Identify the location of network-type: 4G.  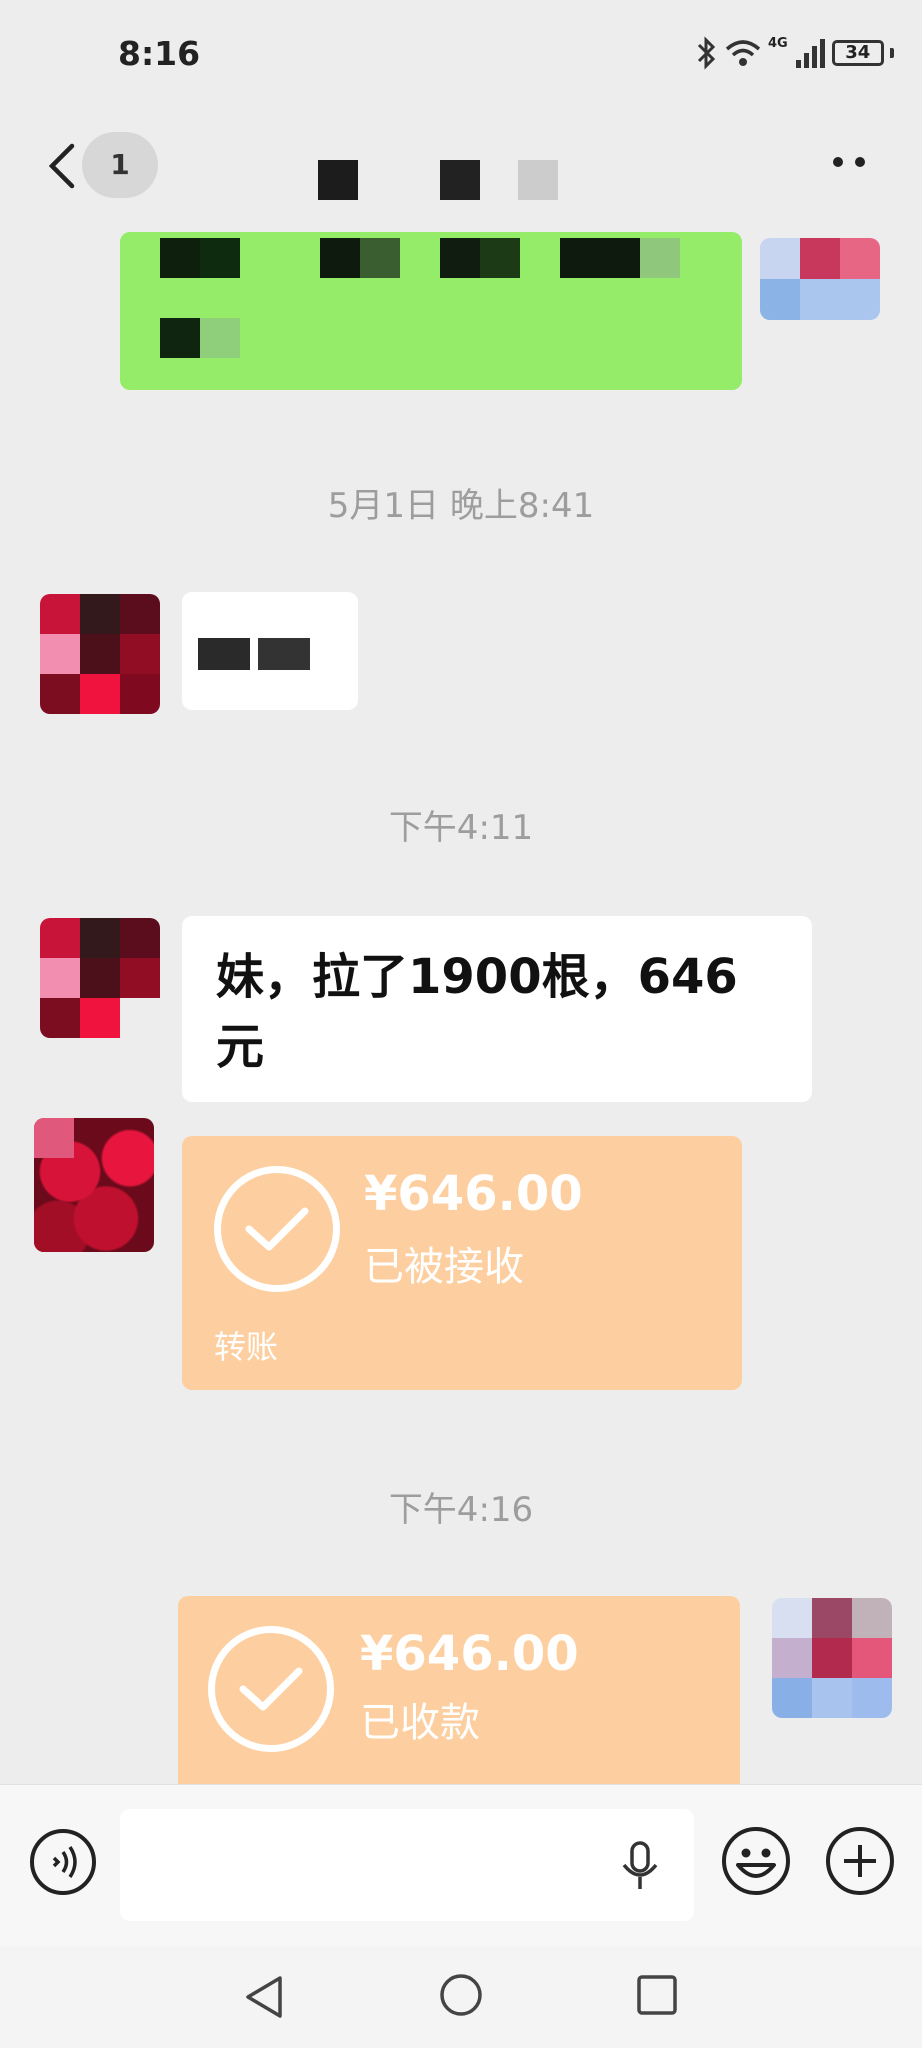
(778, 43).